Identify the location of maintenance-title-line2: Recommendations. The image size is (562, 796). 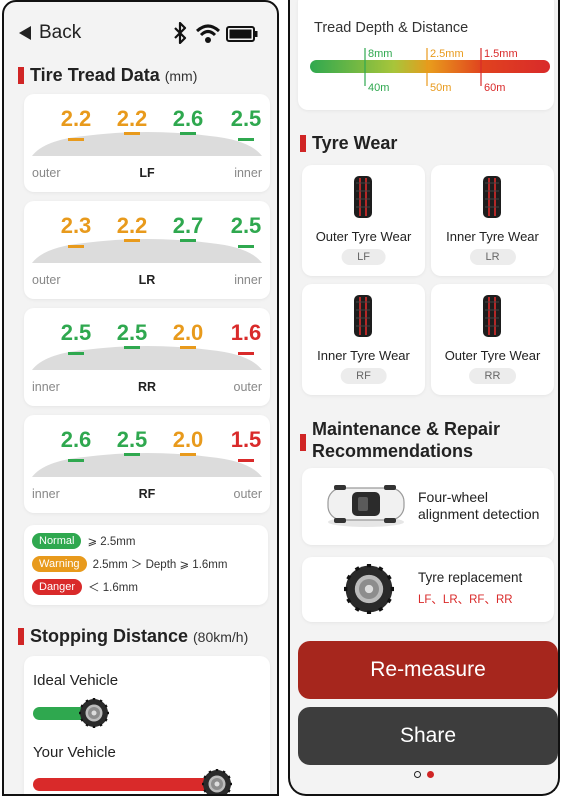
(393, 451).